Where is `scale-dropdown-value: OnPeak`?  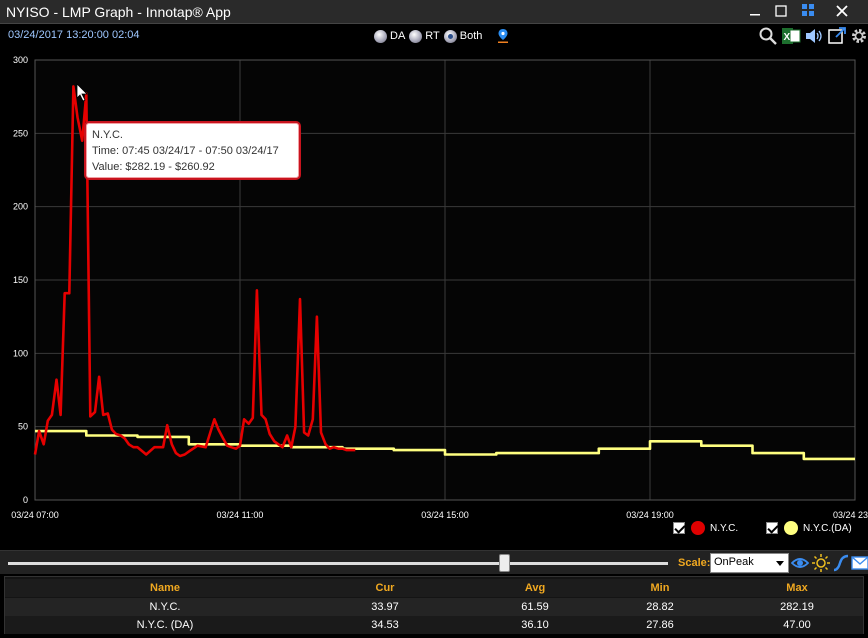 scale-dropdown-value: OnPeak is located at coordinates (734, 562).